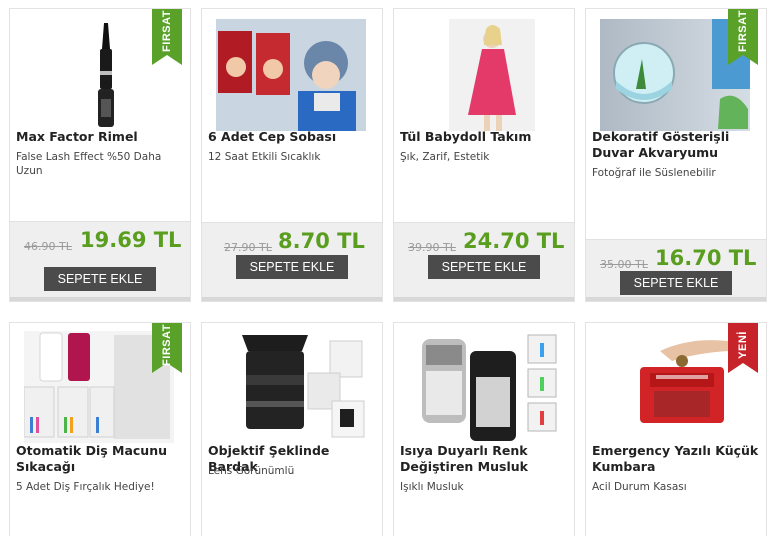  What do you see at coordinates (483, 387) in the screenshot?
I see `led-faucet-product-image` at bounding box center [483, 387].